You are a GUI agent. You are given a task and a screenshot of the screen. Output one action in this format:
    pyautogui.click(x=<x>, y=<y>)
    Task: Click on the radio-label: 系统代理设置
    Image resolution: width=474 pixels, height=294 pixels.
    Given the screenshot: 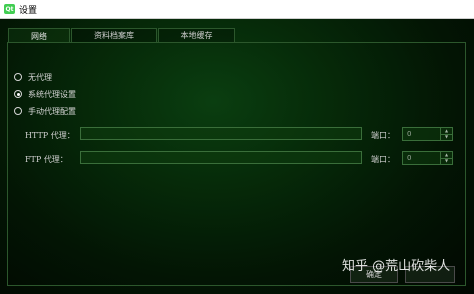 What is the action you would take?
    pyautogui.click(x=52, y=94)
    